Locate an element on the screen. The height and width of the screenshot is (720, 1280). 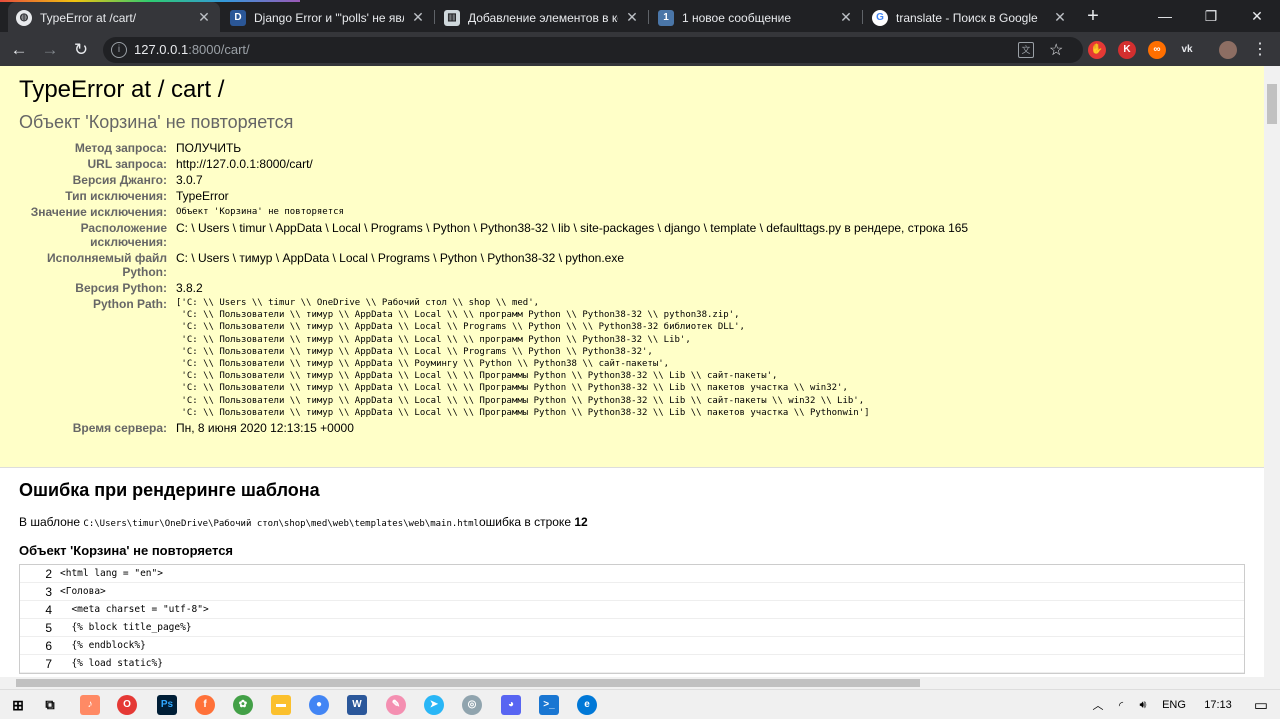
address-bar: i 127.0.0.1:8000/cart/ 文 ☆ is located at coordinates (593, 50).